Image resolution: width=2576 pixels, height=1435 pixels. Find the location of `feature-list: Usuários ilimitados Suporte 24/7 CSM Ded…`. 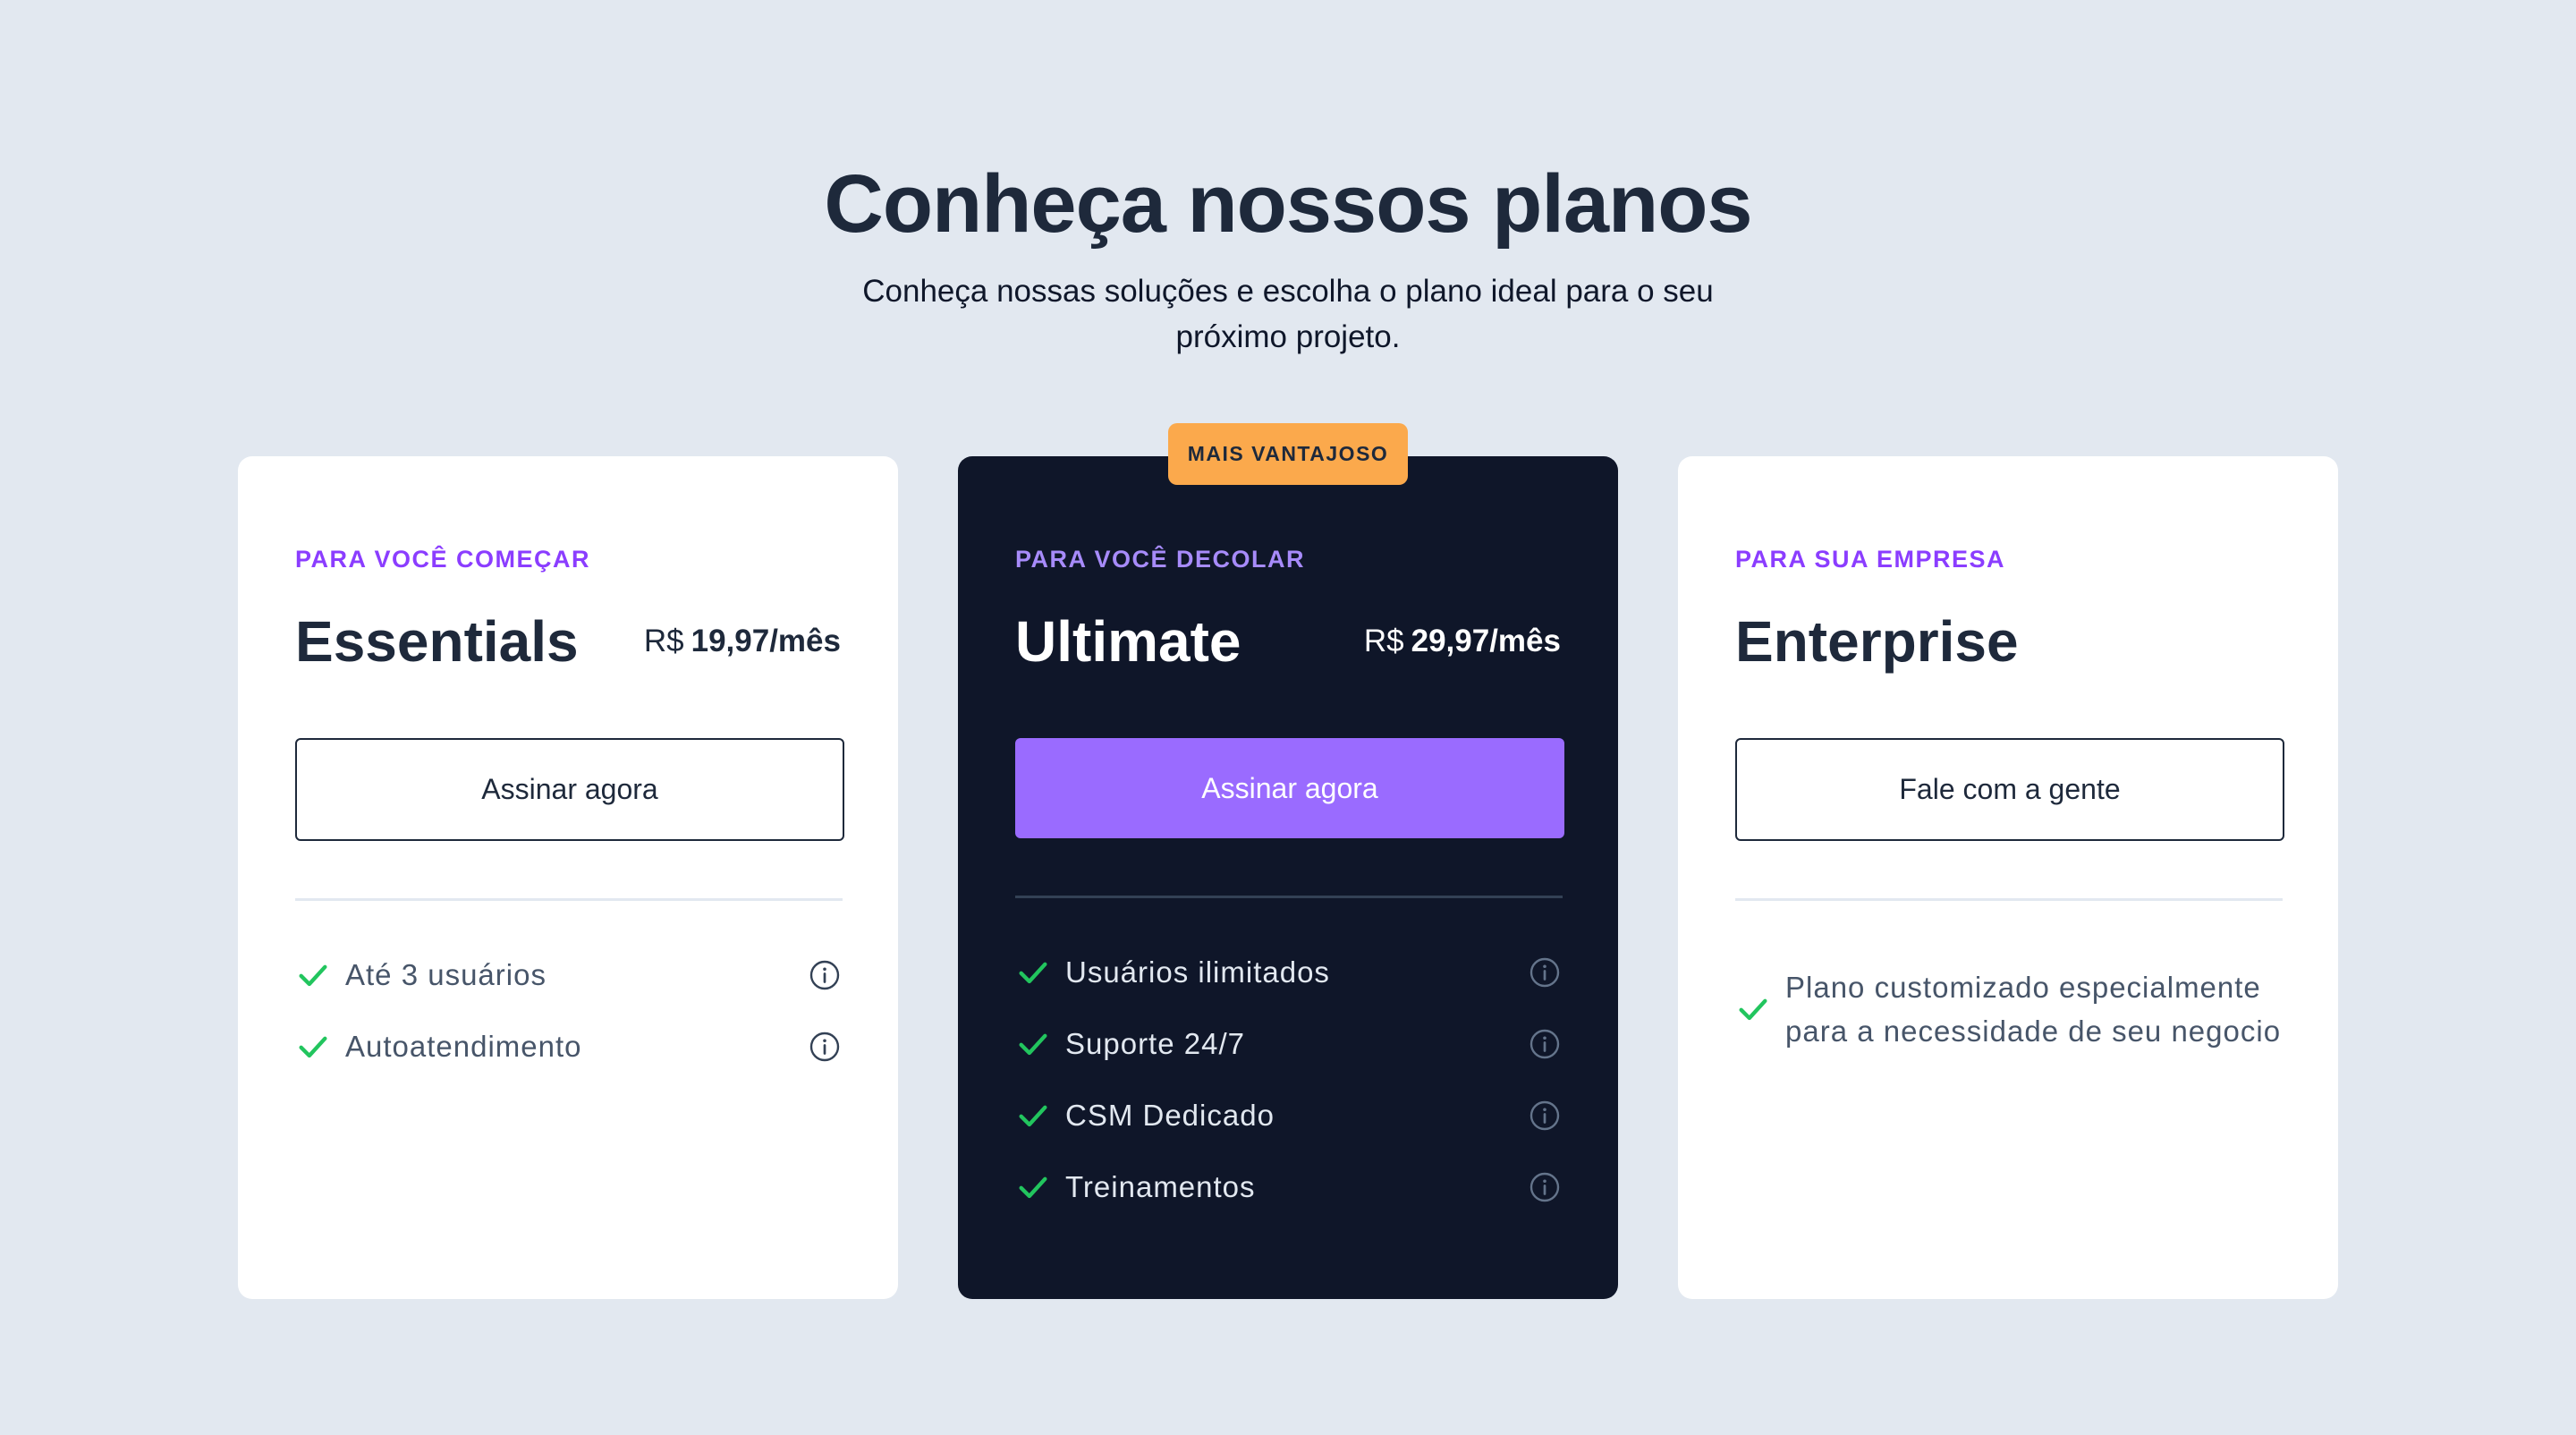

feature-list: Usuários ilimitados Suporte 24/7 CSM Ded… is located at coordinates (1289, 1080).